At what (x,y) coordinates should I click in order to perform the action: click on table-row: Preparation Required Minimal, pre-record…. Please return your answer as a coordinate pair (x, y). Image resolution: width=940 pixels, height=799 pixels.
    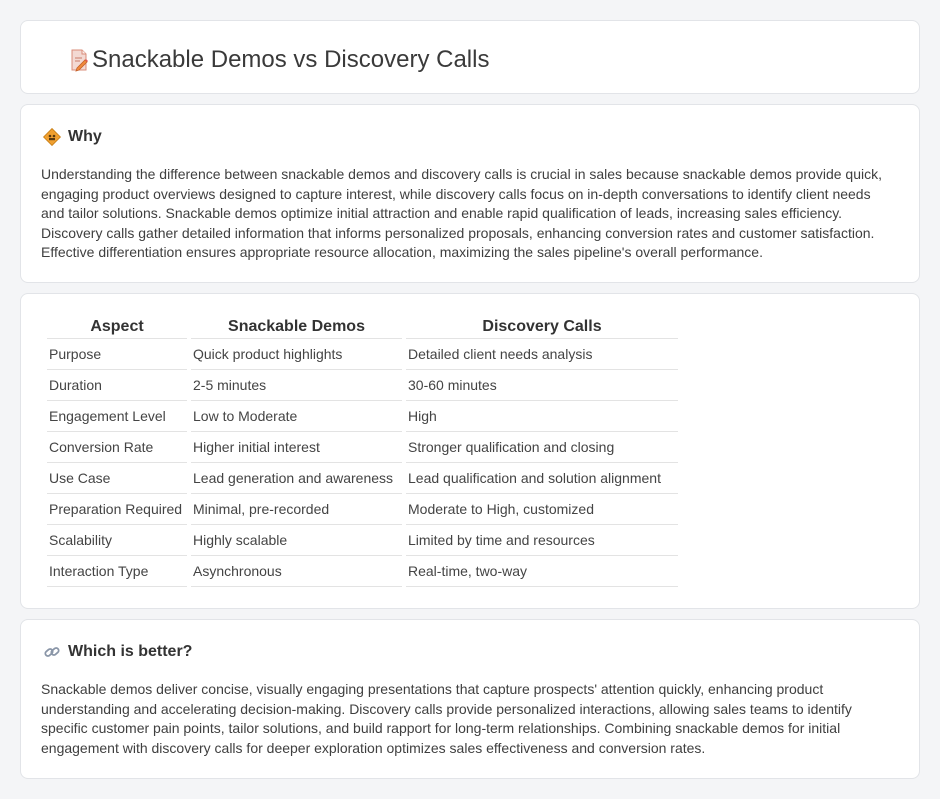
    Looking at the image, I should click on (362, 509).